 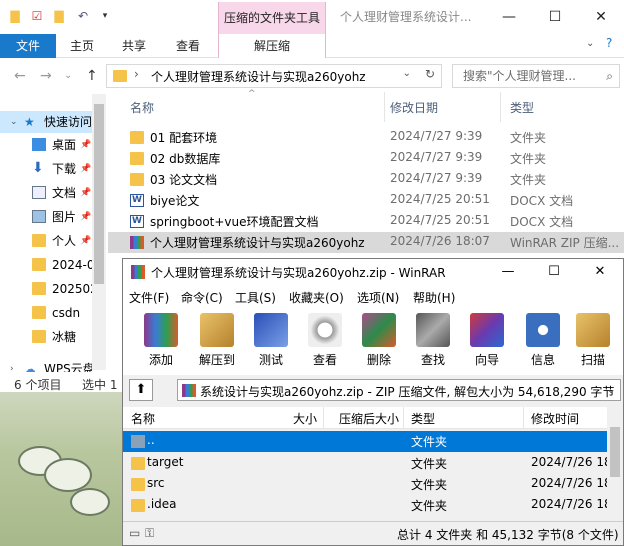 I want to click on wizard-button: 向导, so click(x=487, y=341).